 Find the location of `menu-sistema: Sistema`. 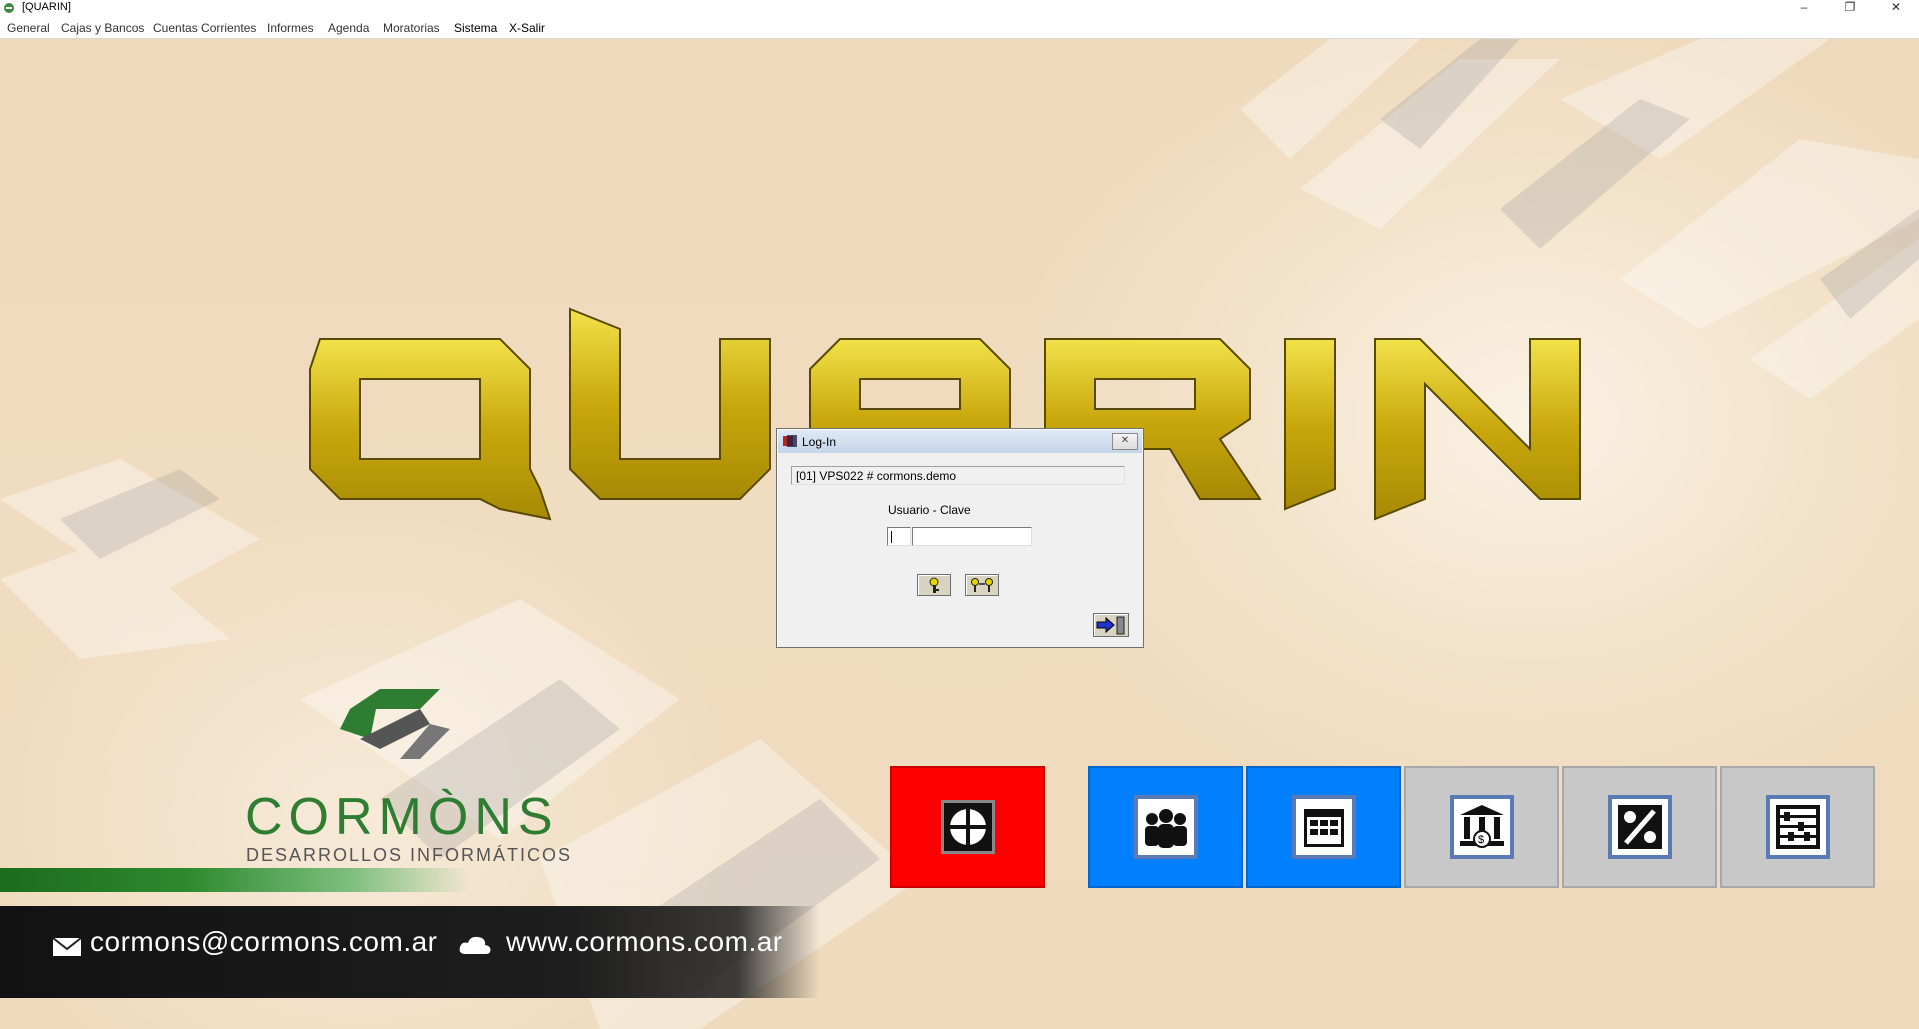

menu-sistema: Sistema is located at coordinates (475, 28).